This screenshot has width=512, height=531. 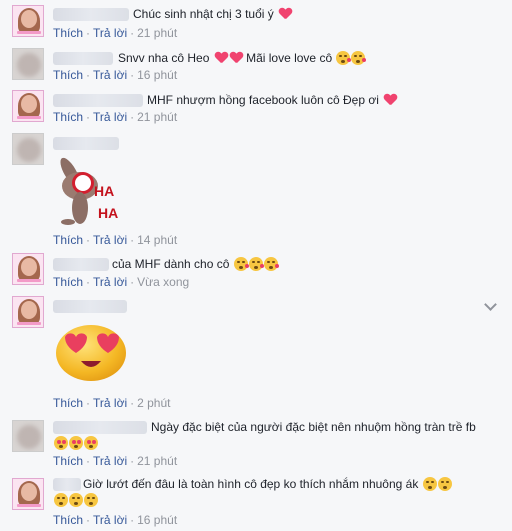 What do you see at coordinates (164, 58) in the screenshot?
I see `comment-text: Snvv nha cô Heo` at bounding box center [164, 58].